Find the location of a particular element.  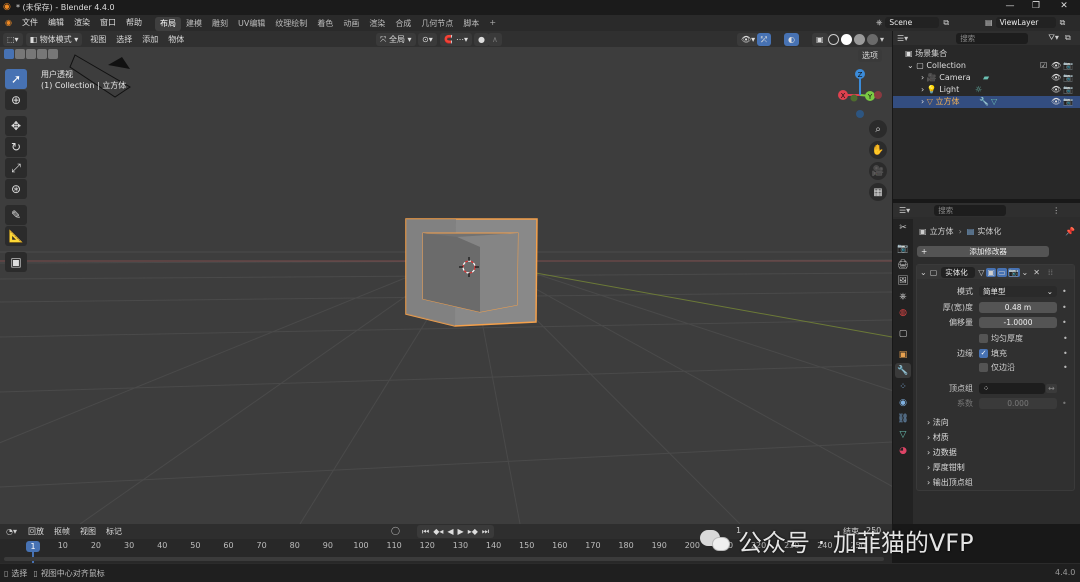

collection-visibility-icon: 👁 is located at coordinates (1056, 66).